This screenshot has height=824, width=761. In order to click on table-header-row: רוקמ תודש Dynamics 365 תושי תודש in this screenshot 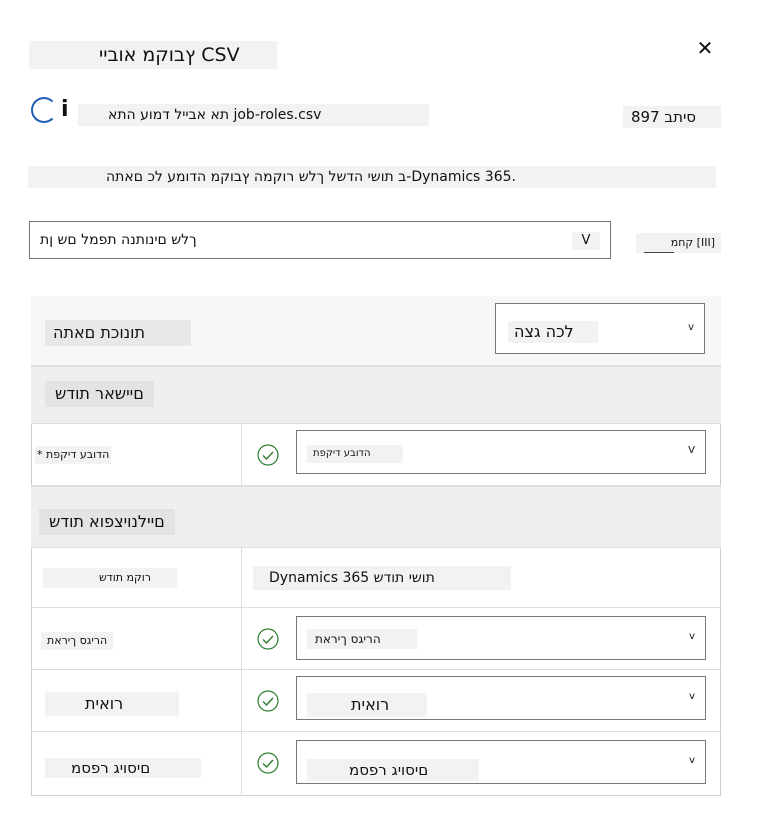, I will do `click(376, 578)`.